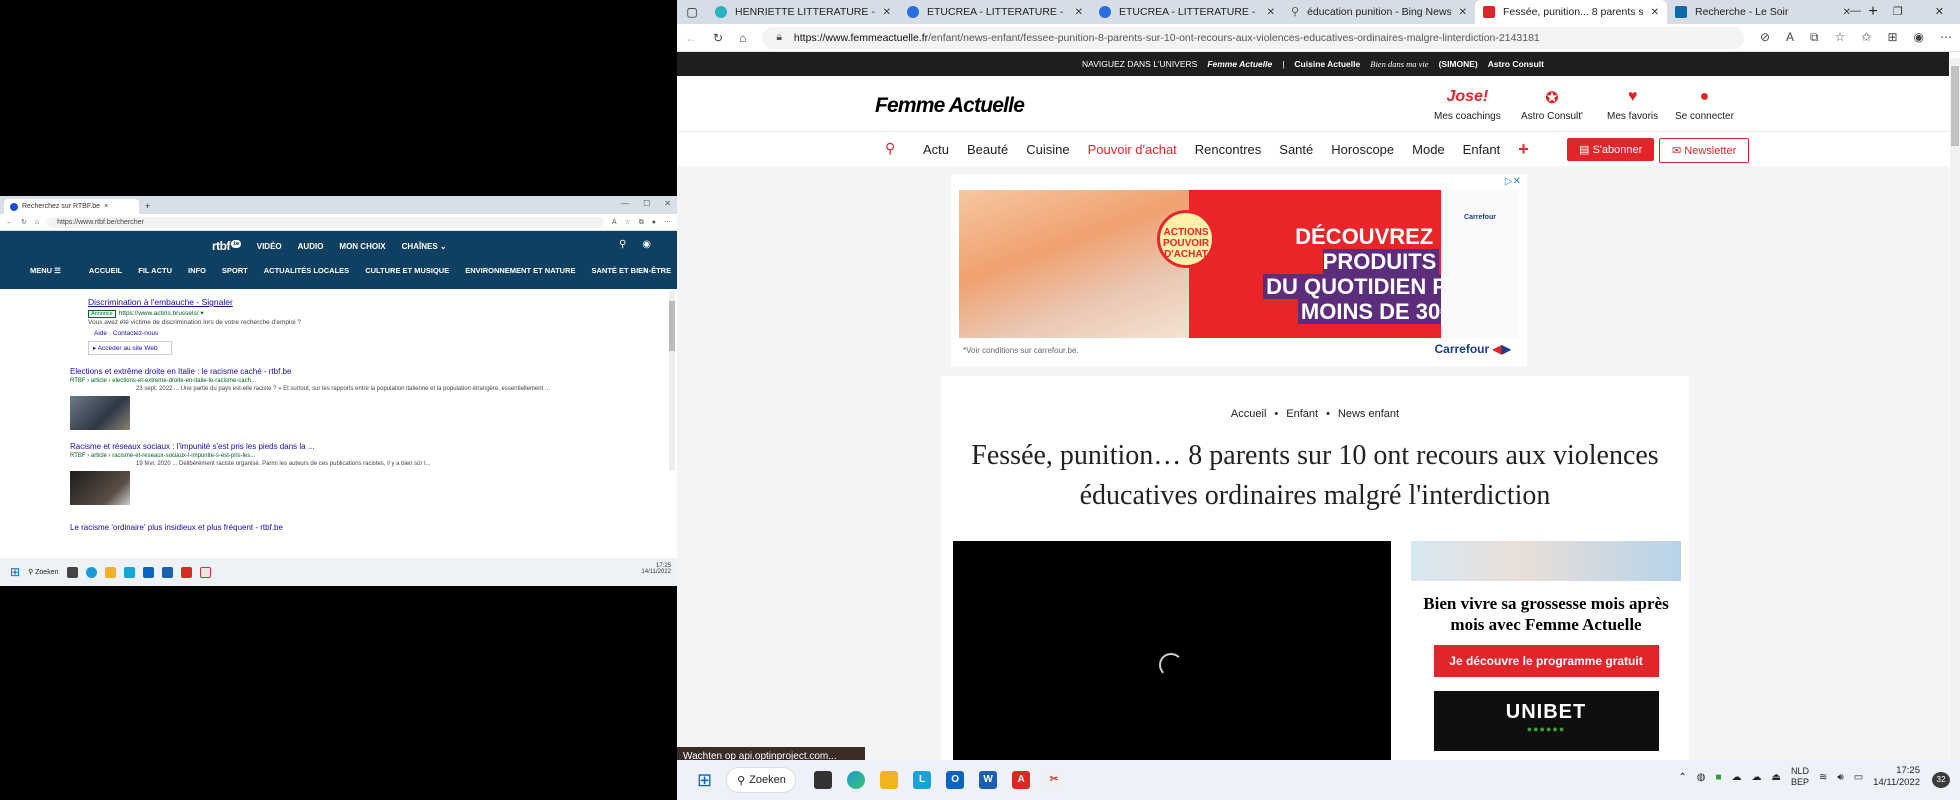  I want to click on outlook-icon, so click(148, 572).